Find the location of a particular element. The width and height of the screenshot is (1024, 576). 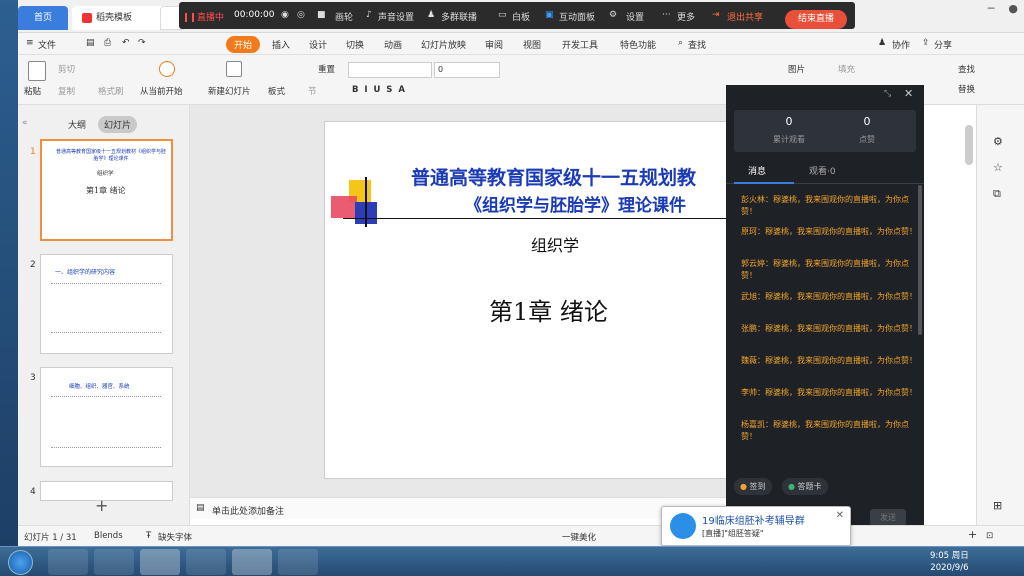

end-live-button: 结束直播 is located at coordinates (816, 19).